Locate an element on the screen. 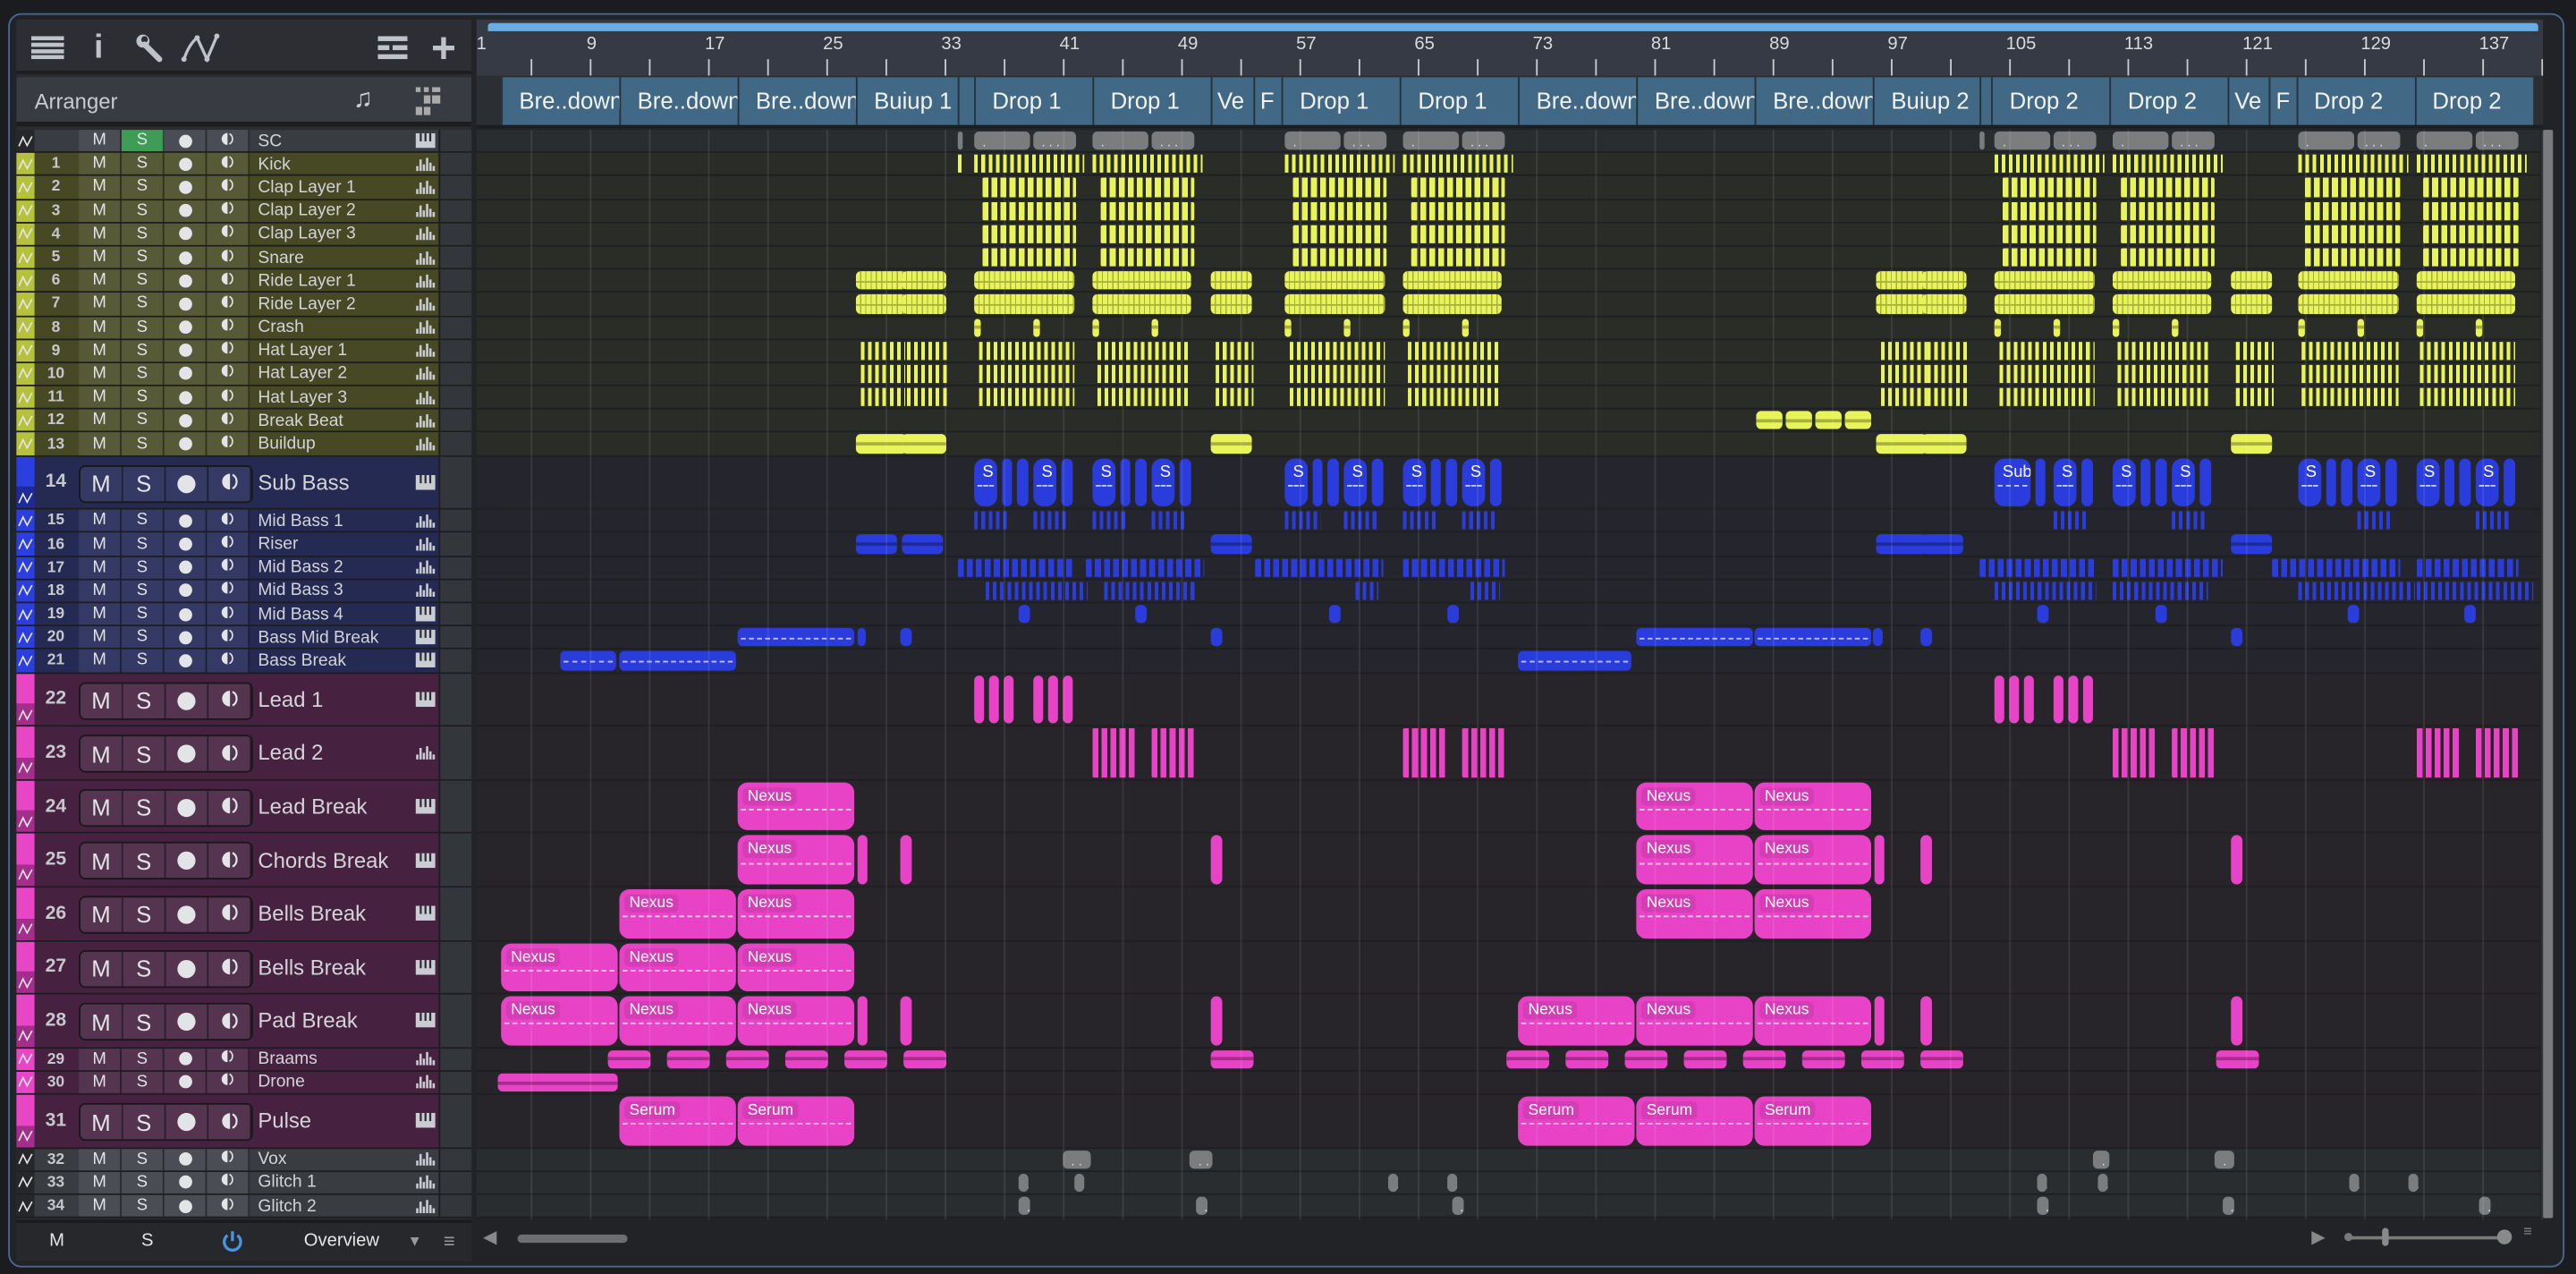  track-header: 23 M S Lead 2 is located at coordinates (244, 753).